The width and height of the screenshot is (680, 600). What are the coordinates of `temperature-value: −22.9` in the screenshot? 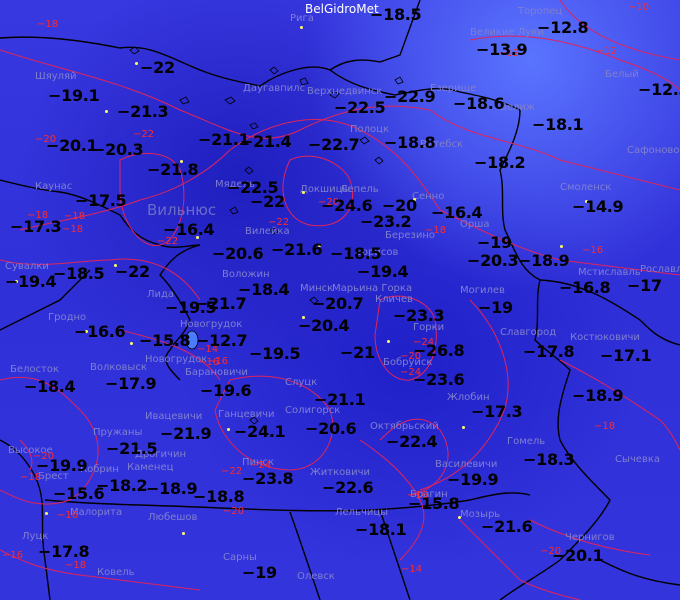 It's located at (410, 96).